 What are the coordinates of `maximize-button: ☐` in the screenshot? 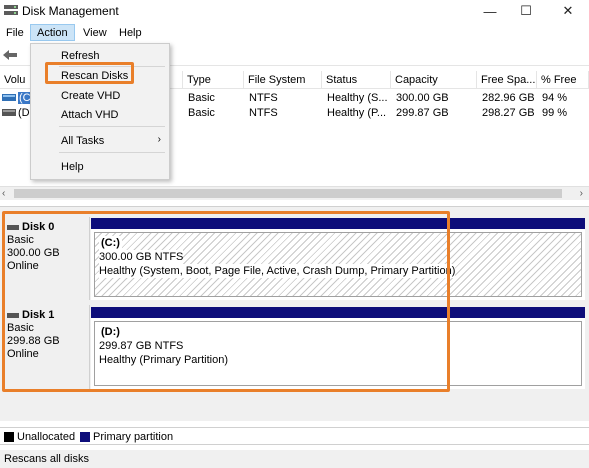 It's located at (526, 11).